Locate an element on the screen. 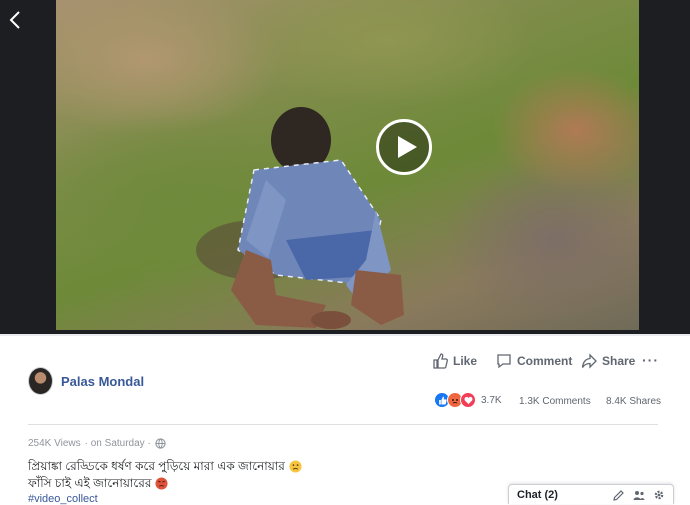  share-label: Share is located at coordinates (619, 361).